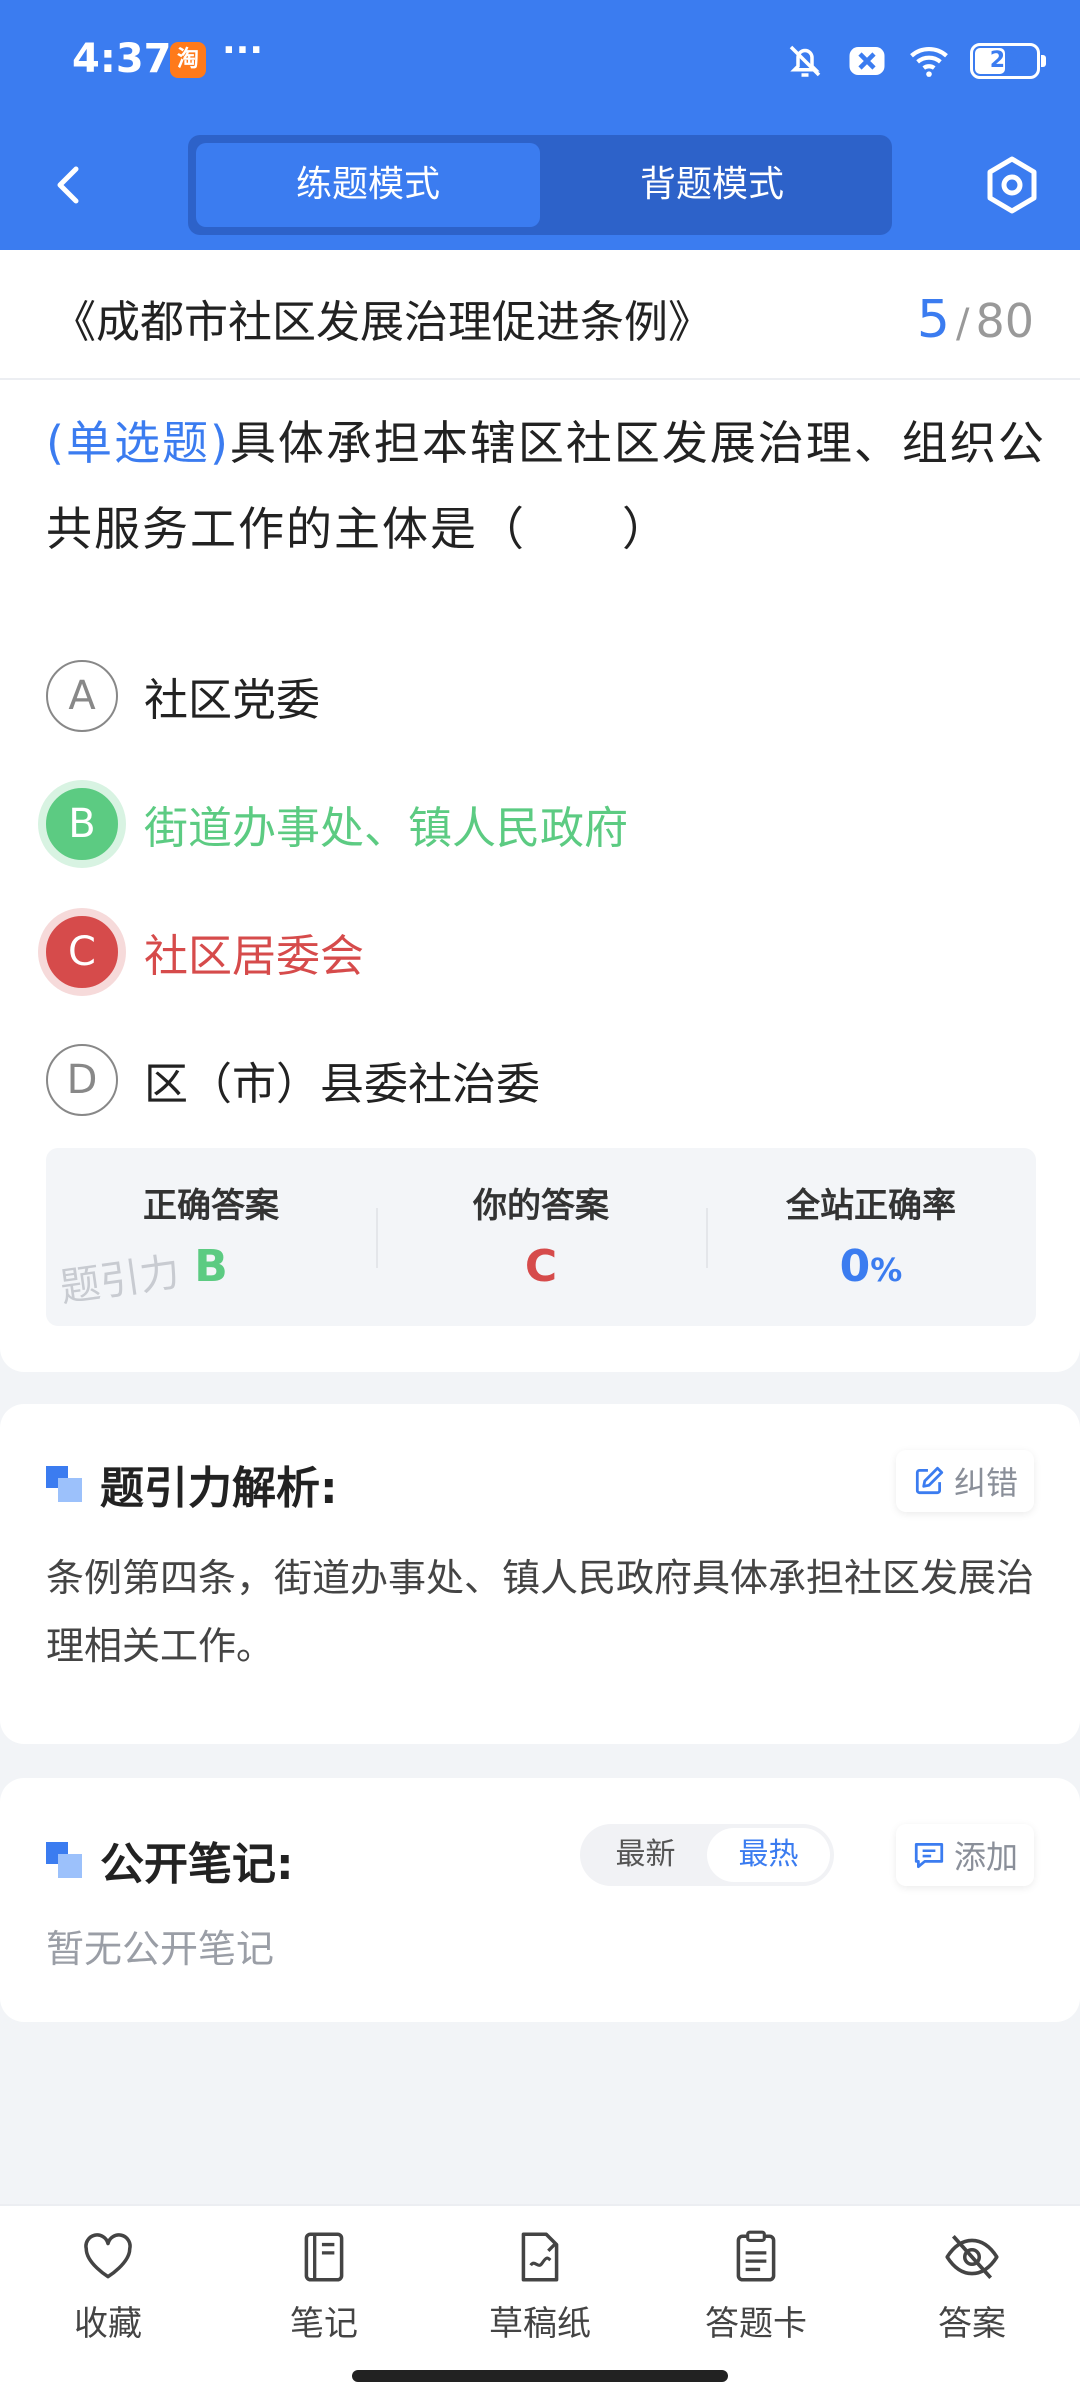  Describe the element at coordinates (540, 62) in the screenshot. I see `status-bar: 4:37 淘 ··· 23` at that location.